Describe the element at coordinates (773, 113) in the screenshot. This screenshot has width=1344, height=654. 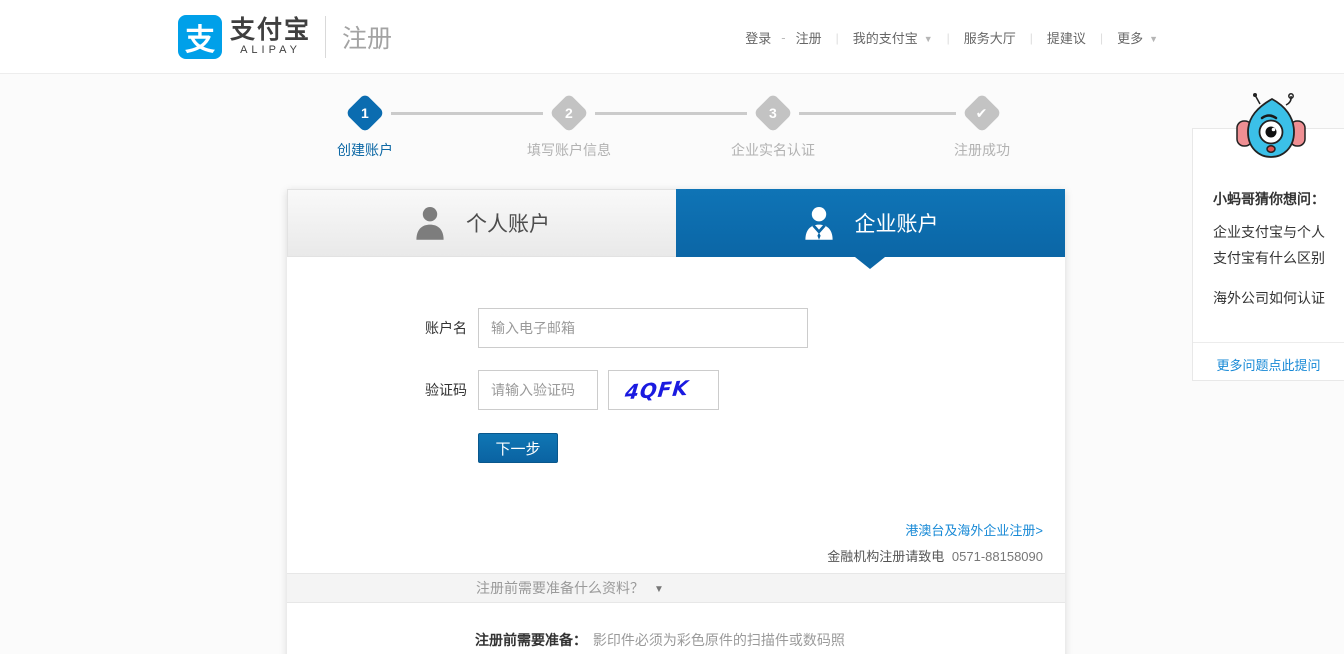
I see `step-3-badge: 3` at that location.